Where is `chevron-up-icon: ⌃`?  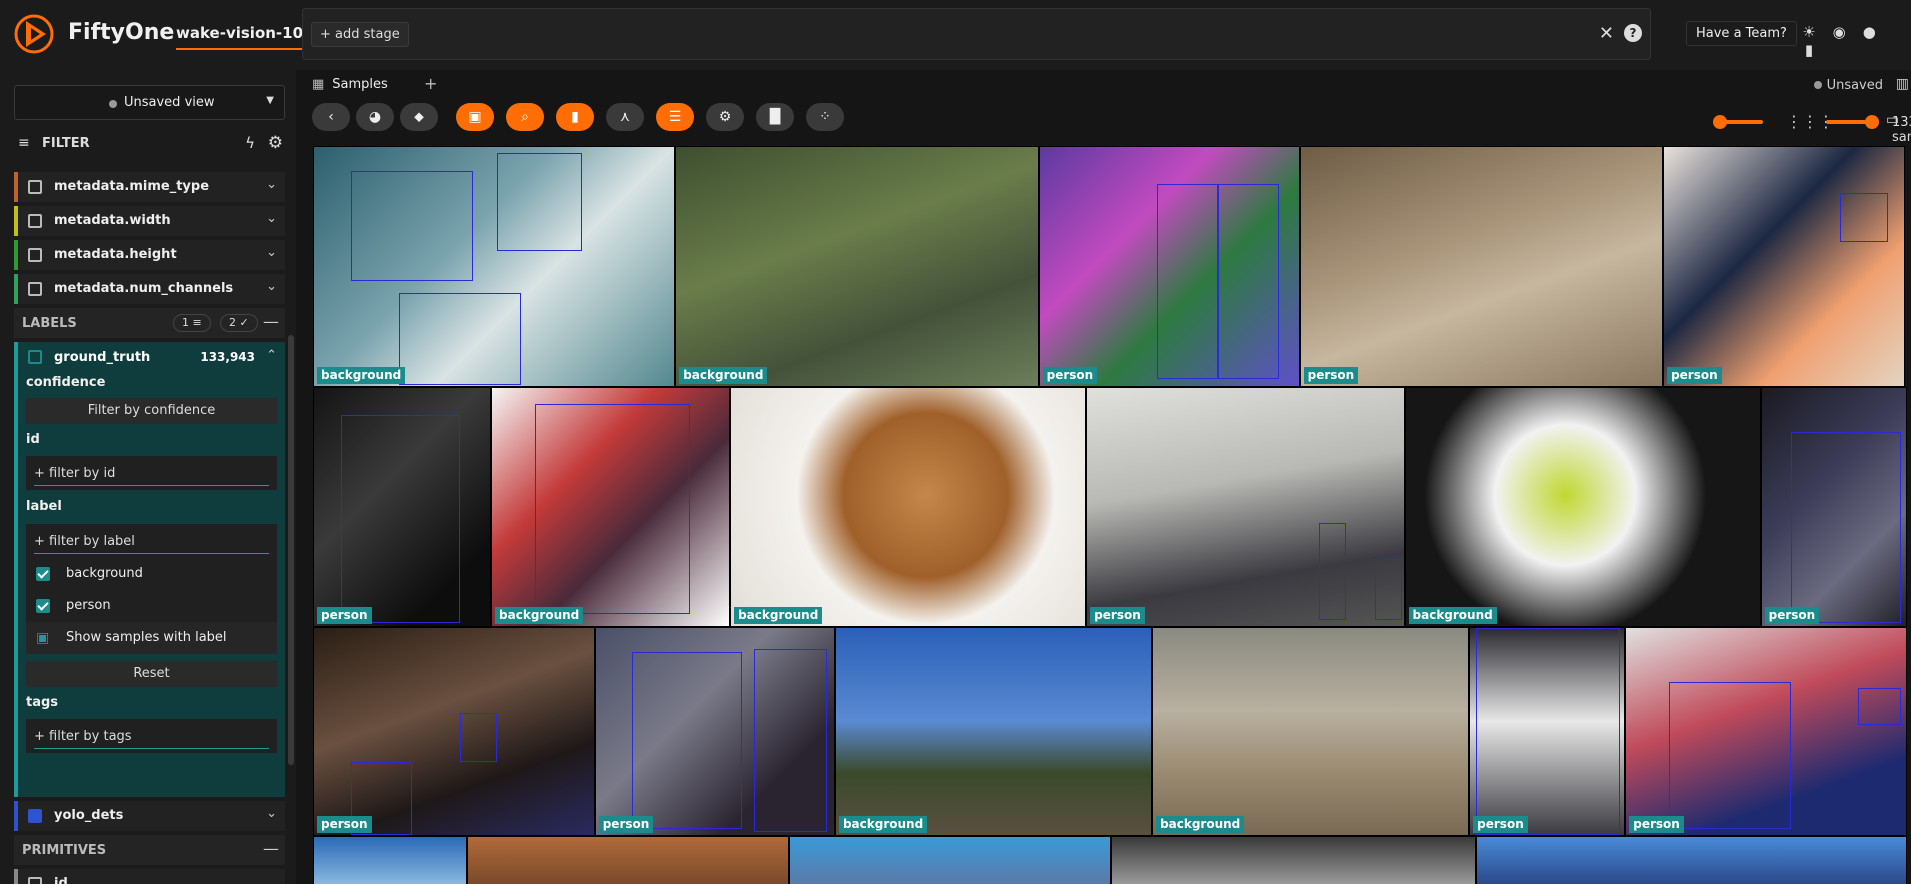
chevron-up-icon: ⌃ is located at coordinates (271, 355).